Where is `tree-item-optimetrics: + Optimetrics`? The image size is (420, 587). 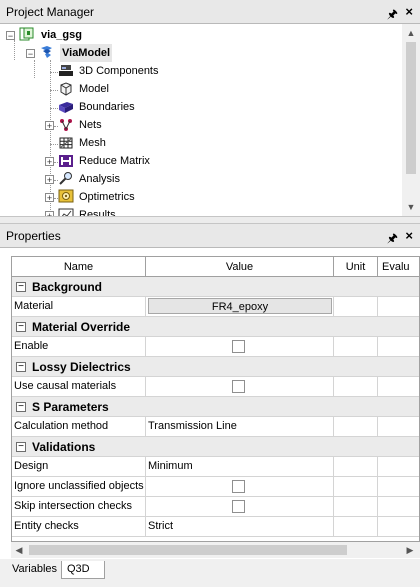 tree-item-optimetrics: + Optimetrics is located at coordinates (110, 197).